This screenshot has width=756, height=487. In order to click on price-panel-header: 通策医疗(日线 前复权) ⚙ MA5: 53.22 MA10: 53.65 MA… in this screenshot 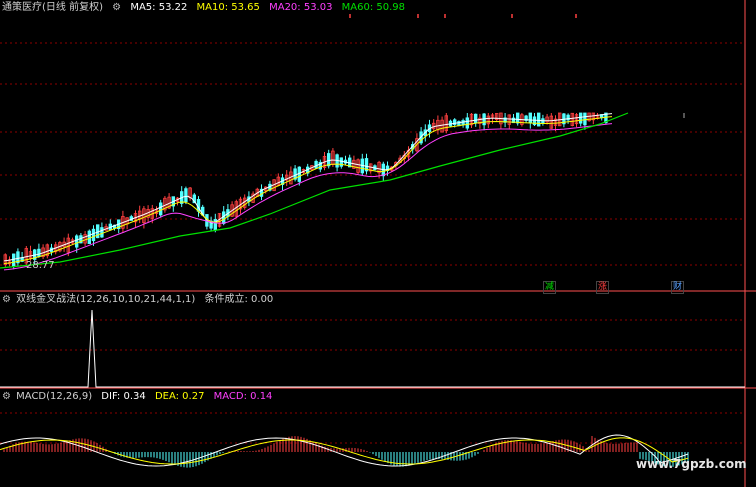, I will do `click(206, 8)`.